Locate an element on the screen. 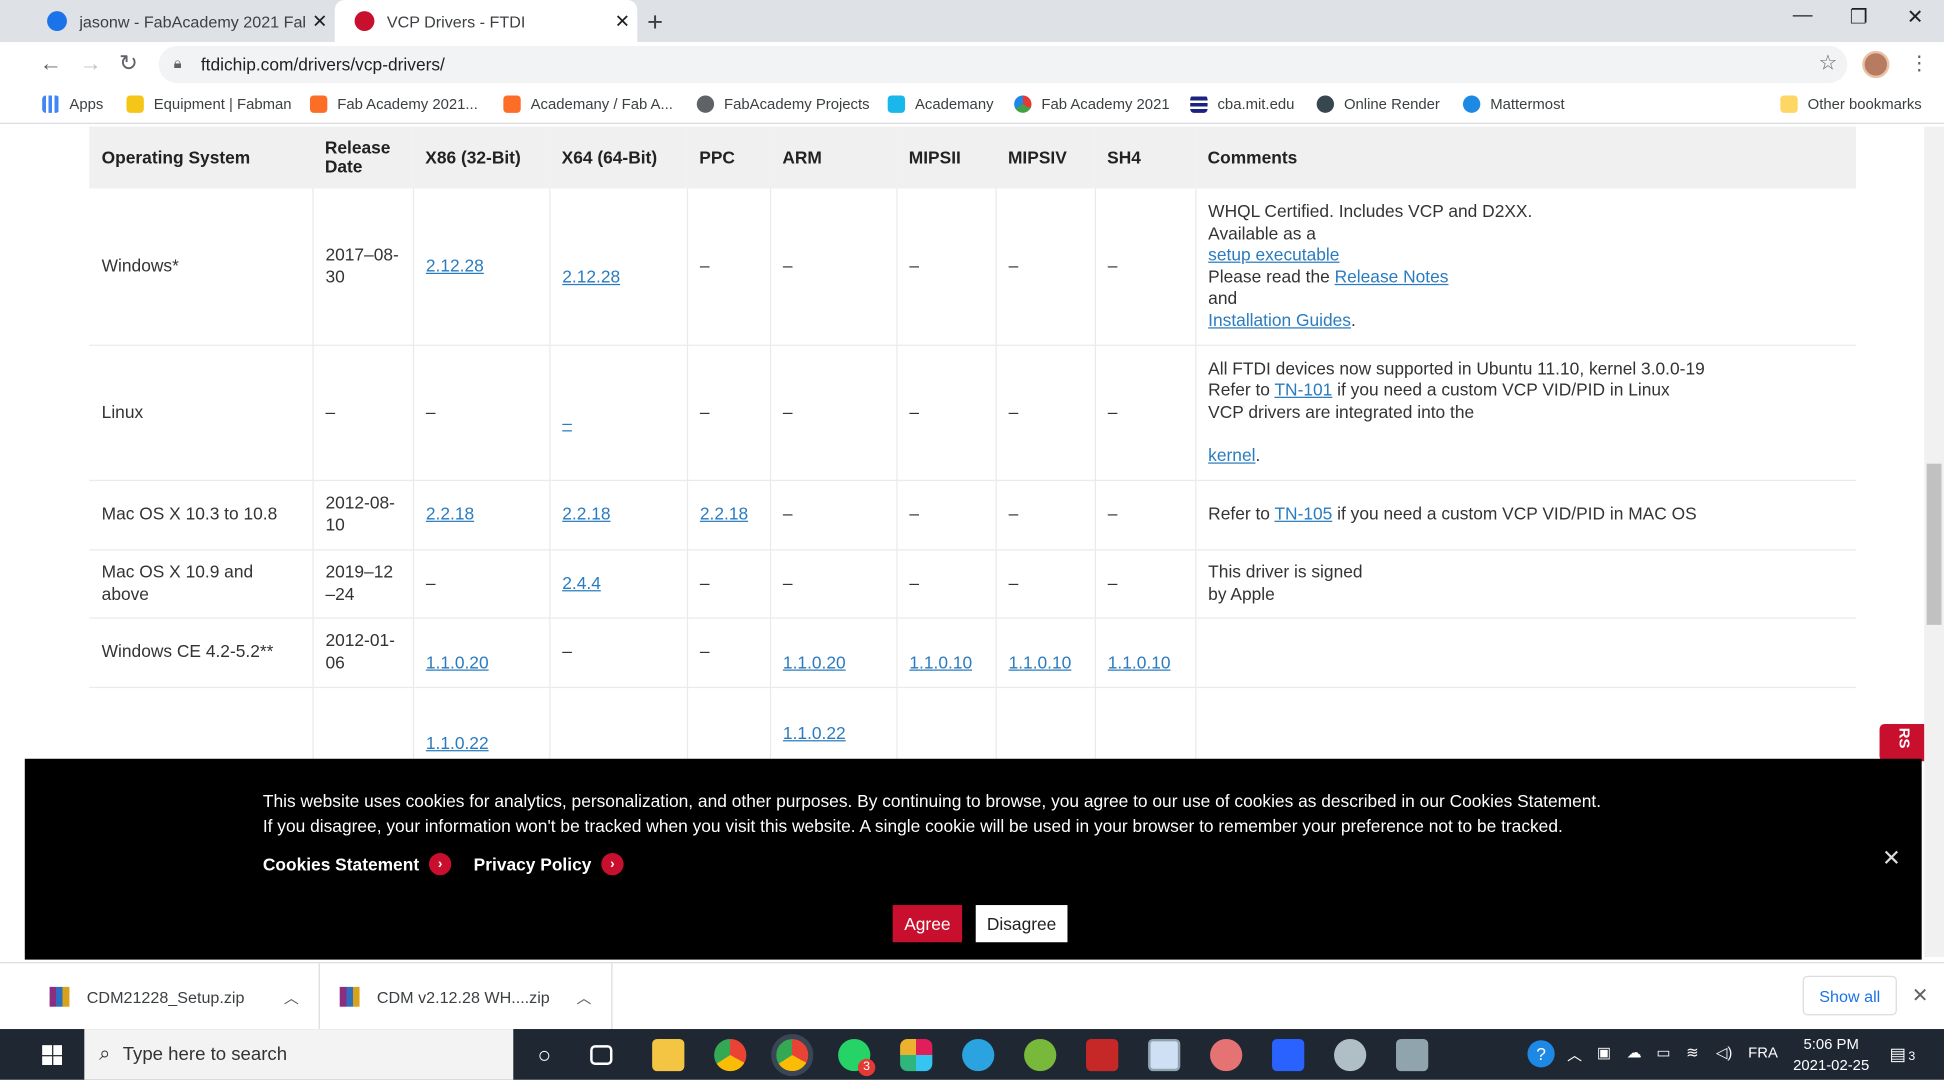 The image size is (1944, 1080). reload-icon: ↻ is located at coordinates (128, 64).